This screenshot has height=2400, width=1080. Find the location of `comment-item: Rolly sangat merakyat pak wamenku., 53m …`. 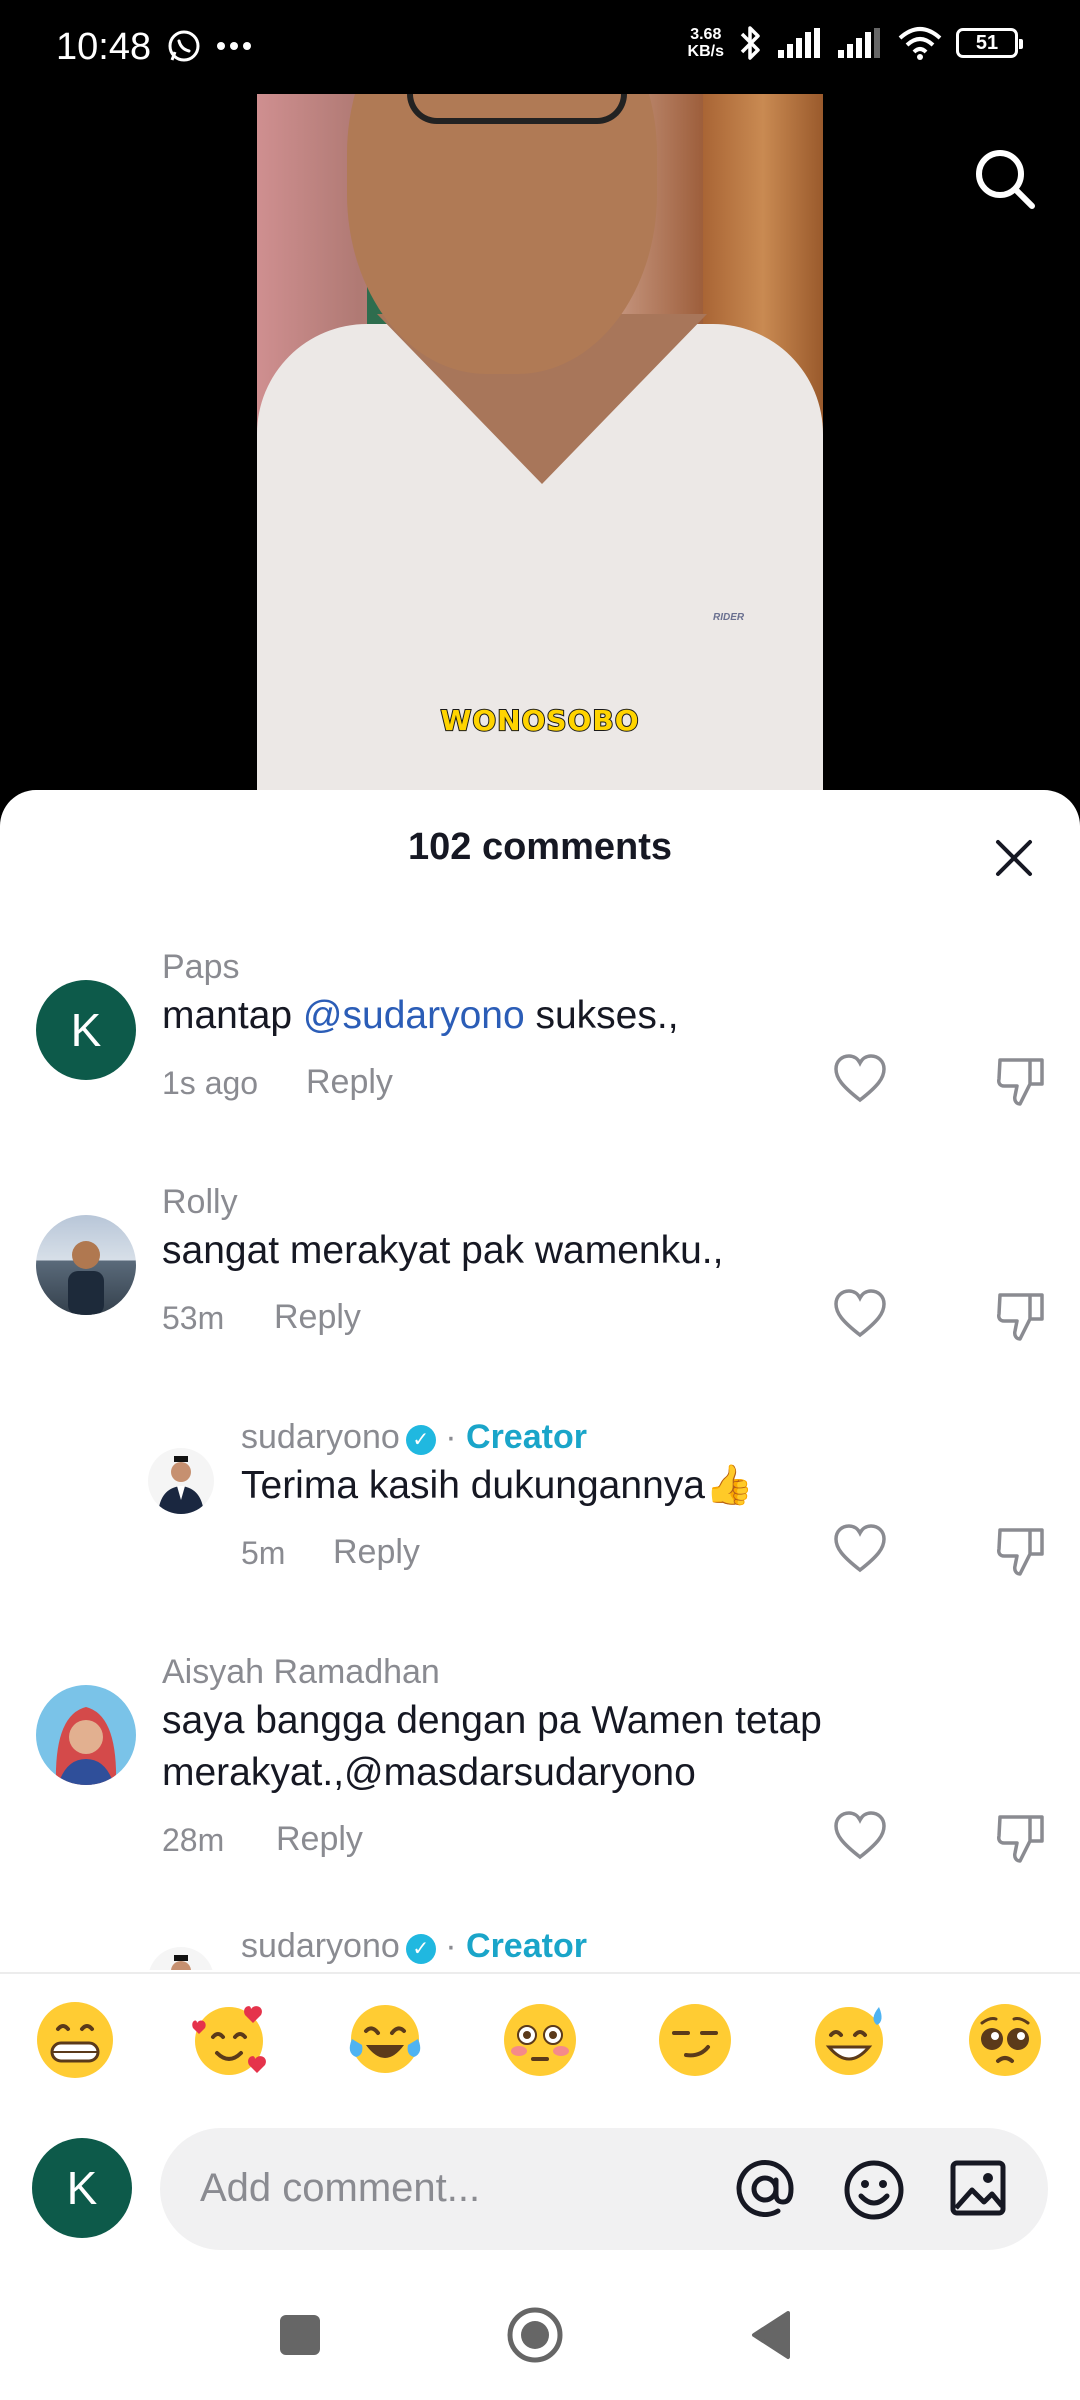

comment-item: Rolly sangat merakyat pak wamenku., 53m … is located at coordinates (540, 1280).